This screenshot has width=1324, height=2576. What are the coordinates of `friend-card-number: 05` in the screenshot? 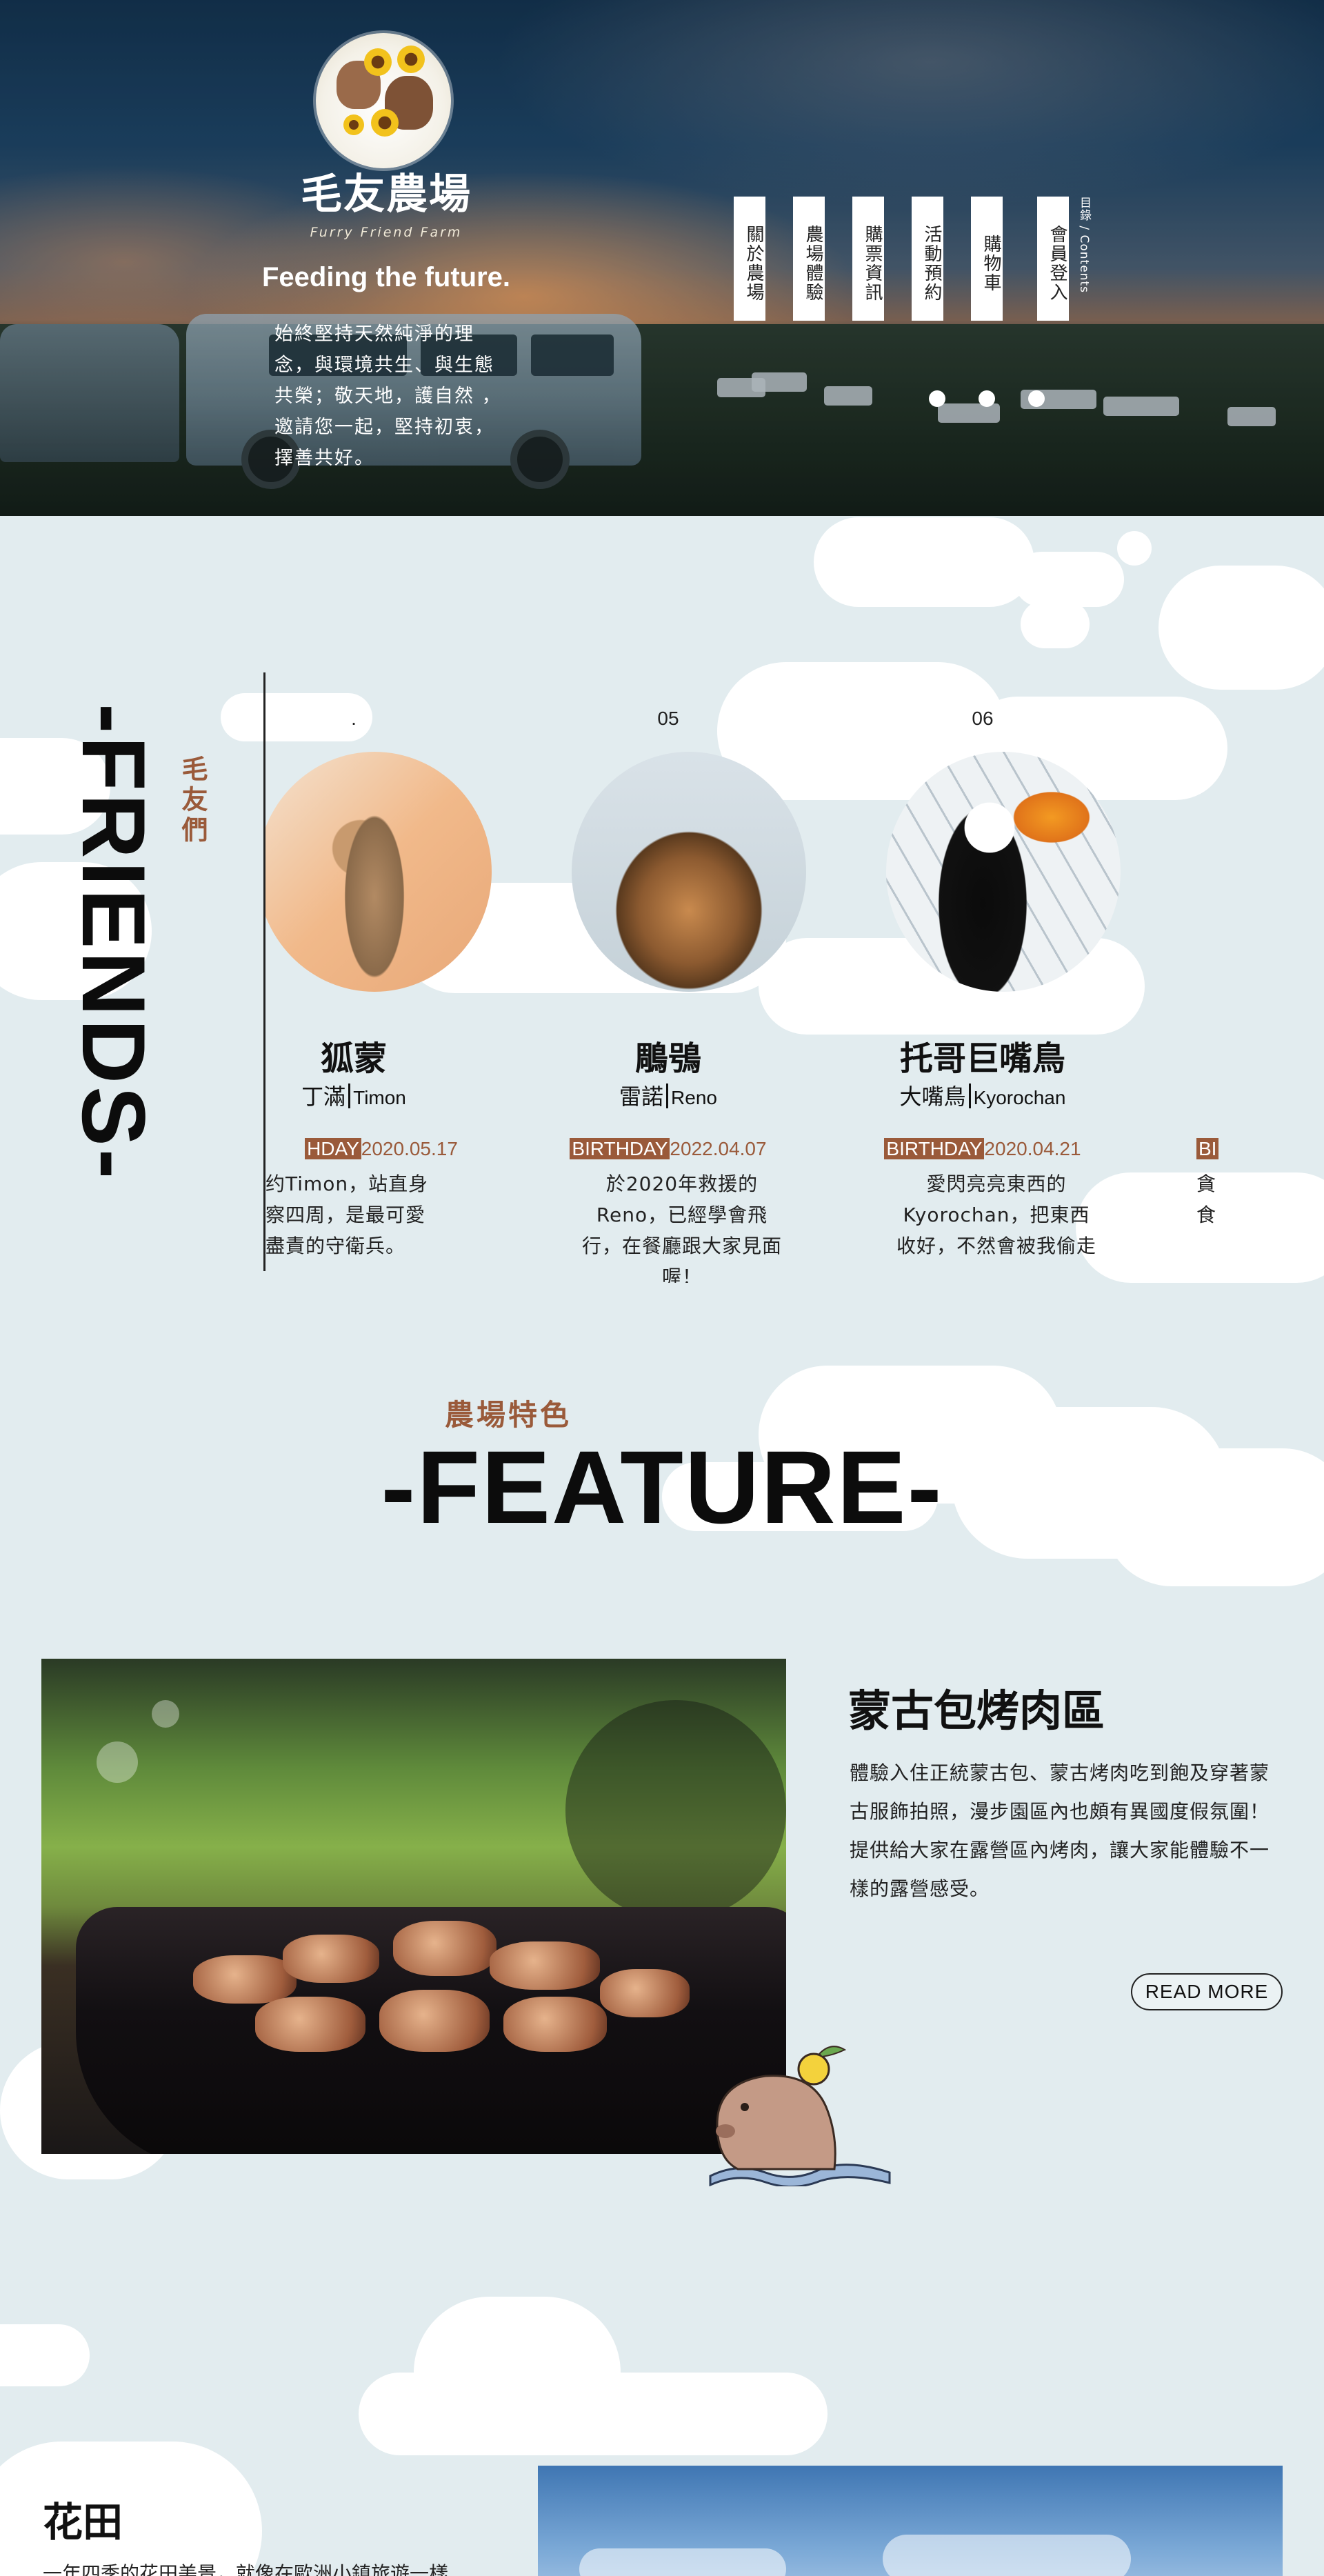 It's located at (668, 718).